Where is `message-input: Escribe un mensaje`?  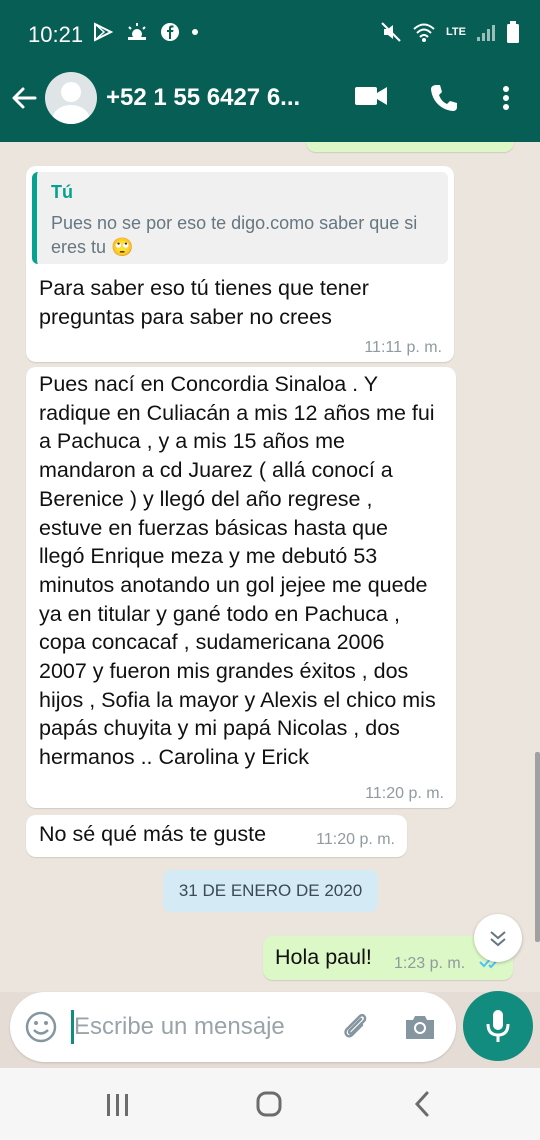
message-input: Escribe un mensaje is located at coordinates (179, 1027).